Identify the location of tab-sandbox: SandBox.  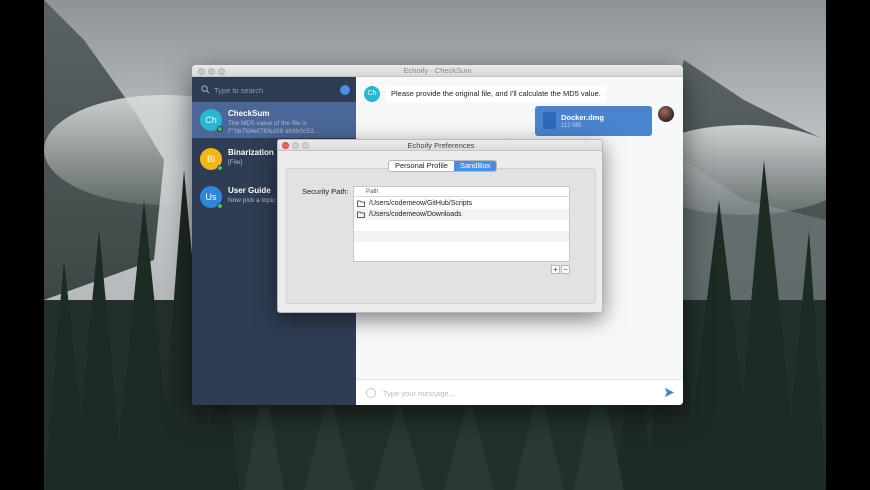
(475, 166).